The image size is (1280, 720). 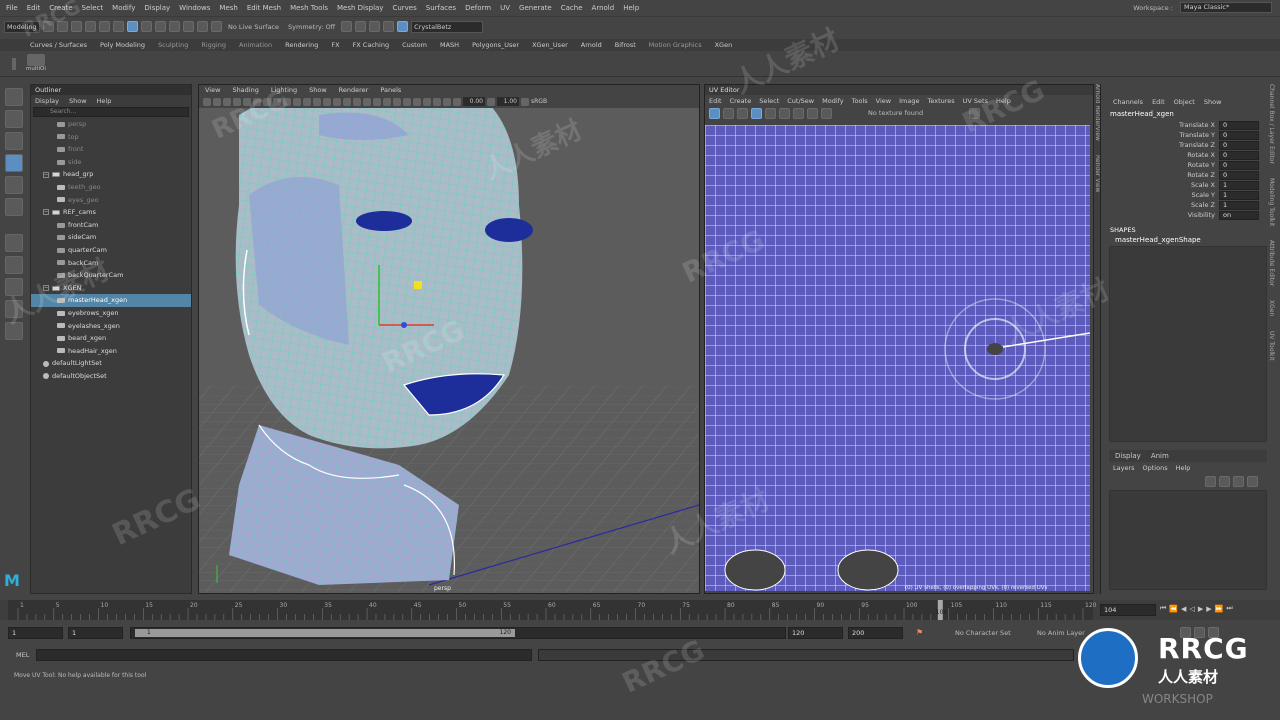 What do you see at coordinates (1201, 7) in the screenshot?
I see `workspace-selector: Workspace : Maya Classic*` at bounding box center [1201, 7].